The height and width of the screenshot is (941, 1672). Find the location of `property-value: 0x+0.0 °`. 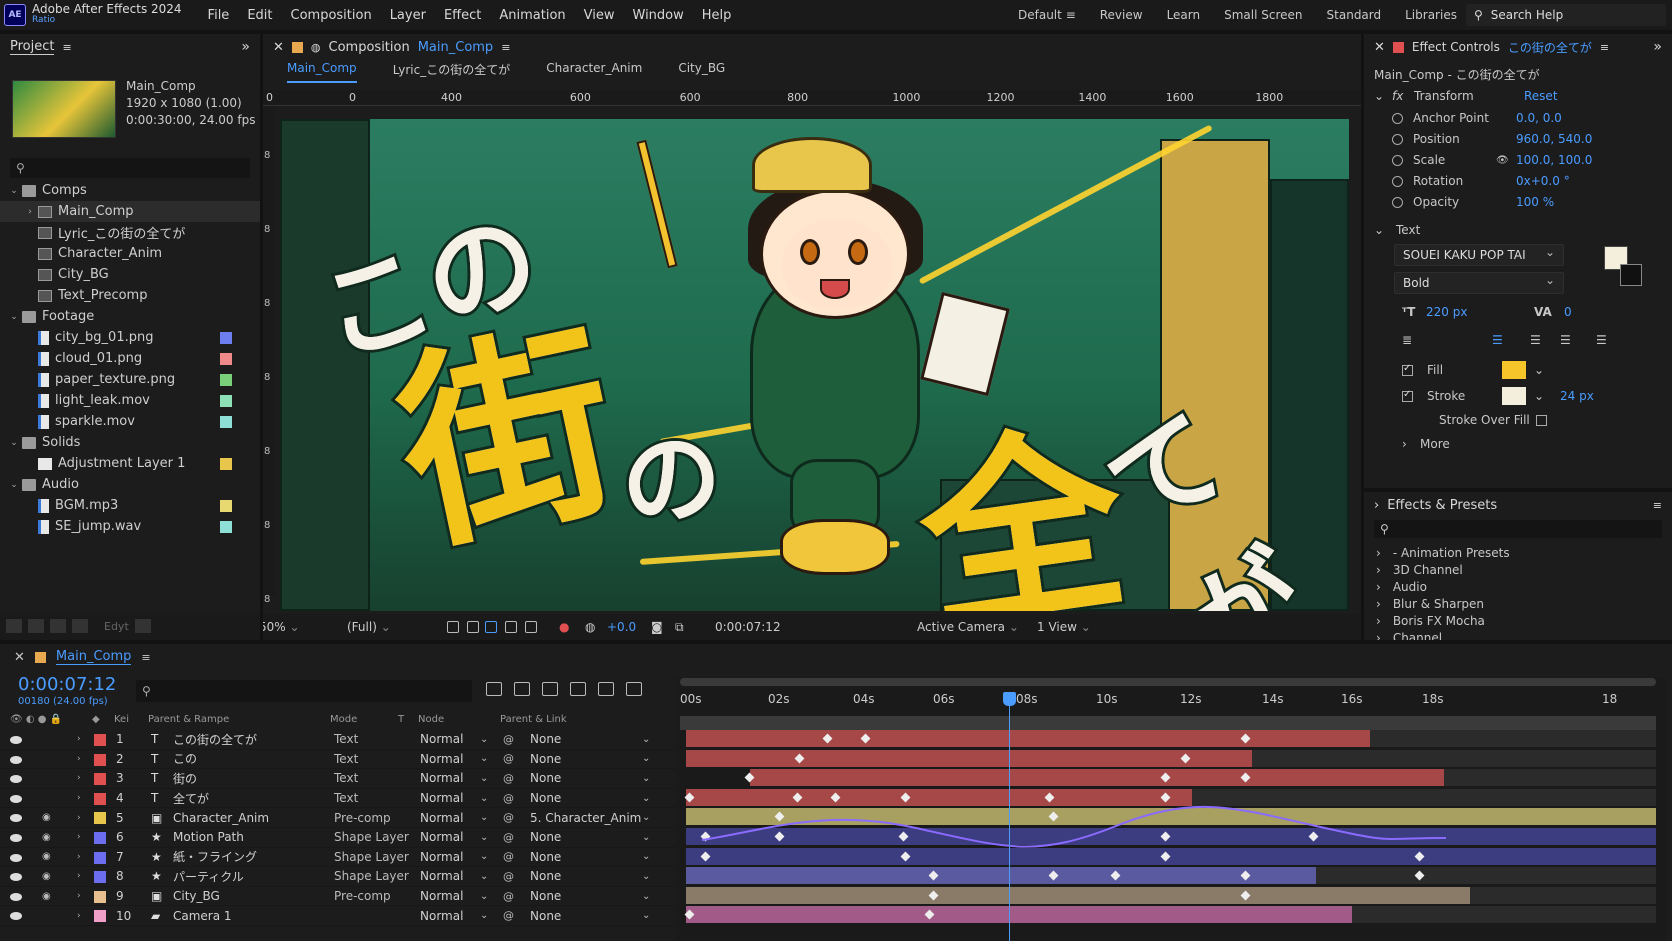

property-value: 0x+0.0 ° is located at coordinates (1543, 181).